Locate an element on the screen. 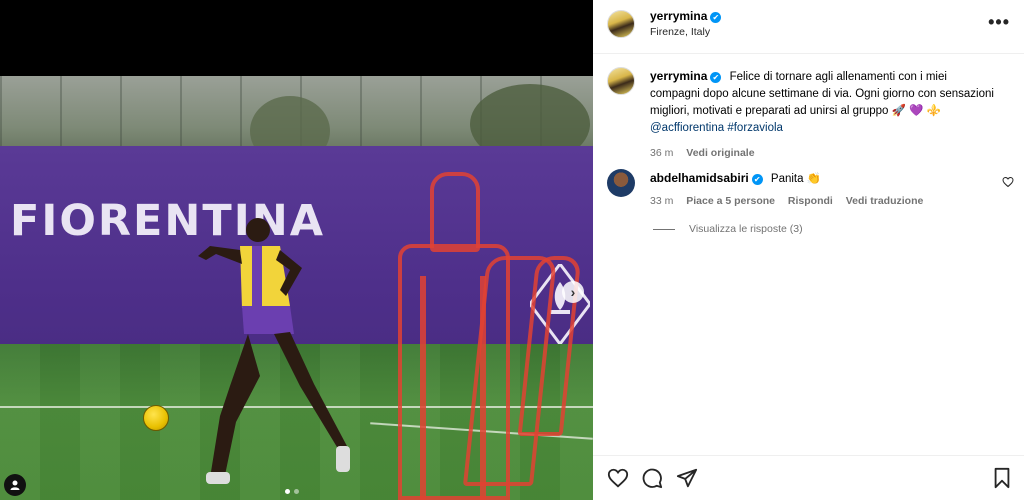 The height and width of the screenshot is (500, 1024). dummy-bar is located at coordinates (423, 388).